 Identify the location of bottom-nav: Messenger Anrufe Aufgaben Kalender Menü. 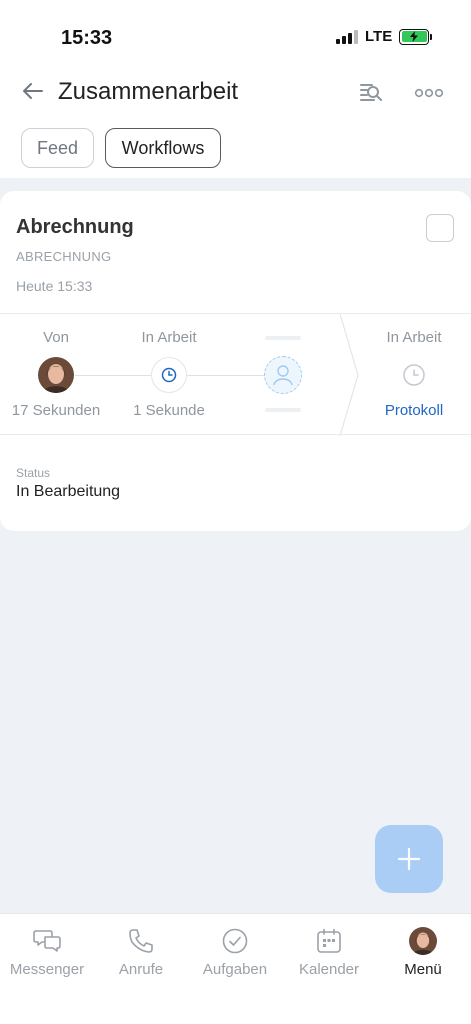
(235, 968).